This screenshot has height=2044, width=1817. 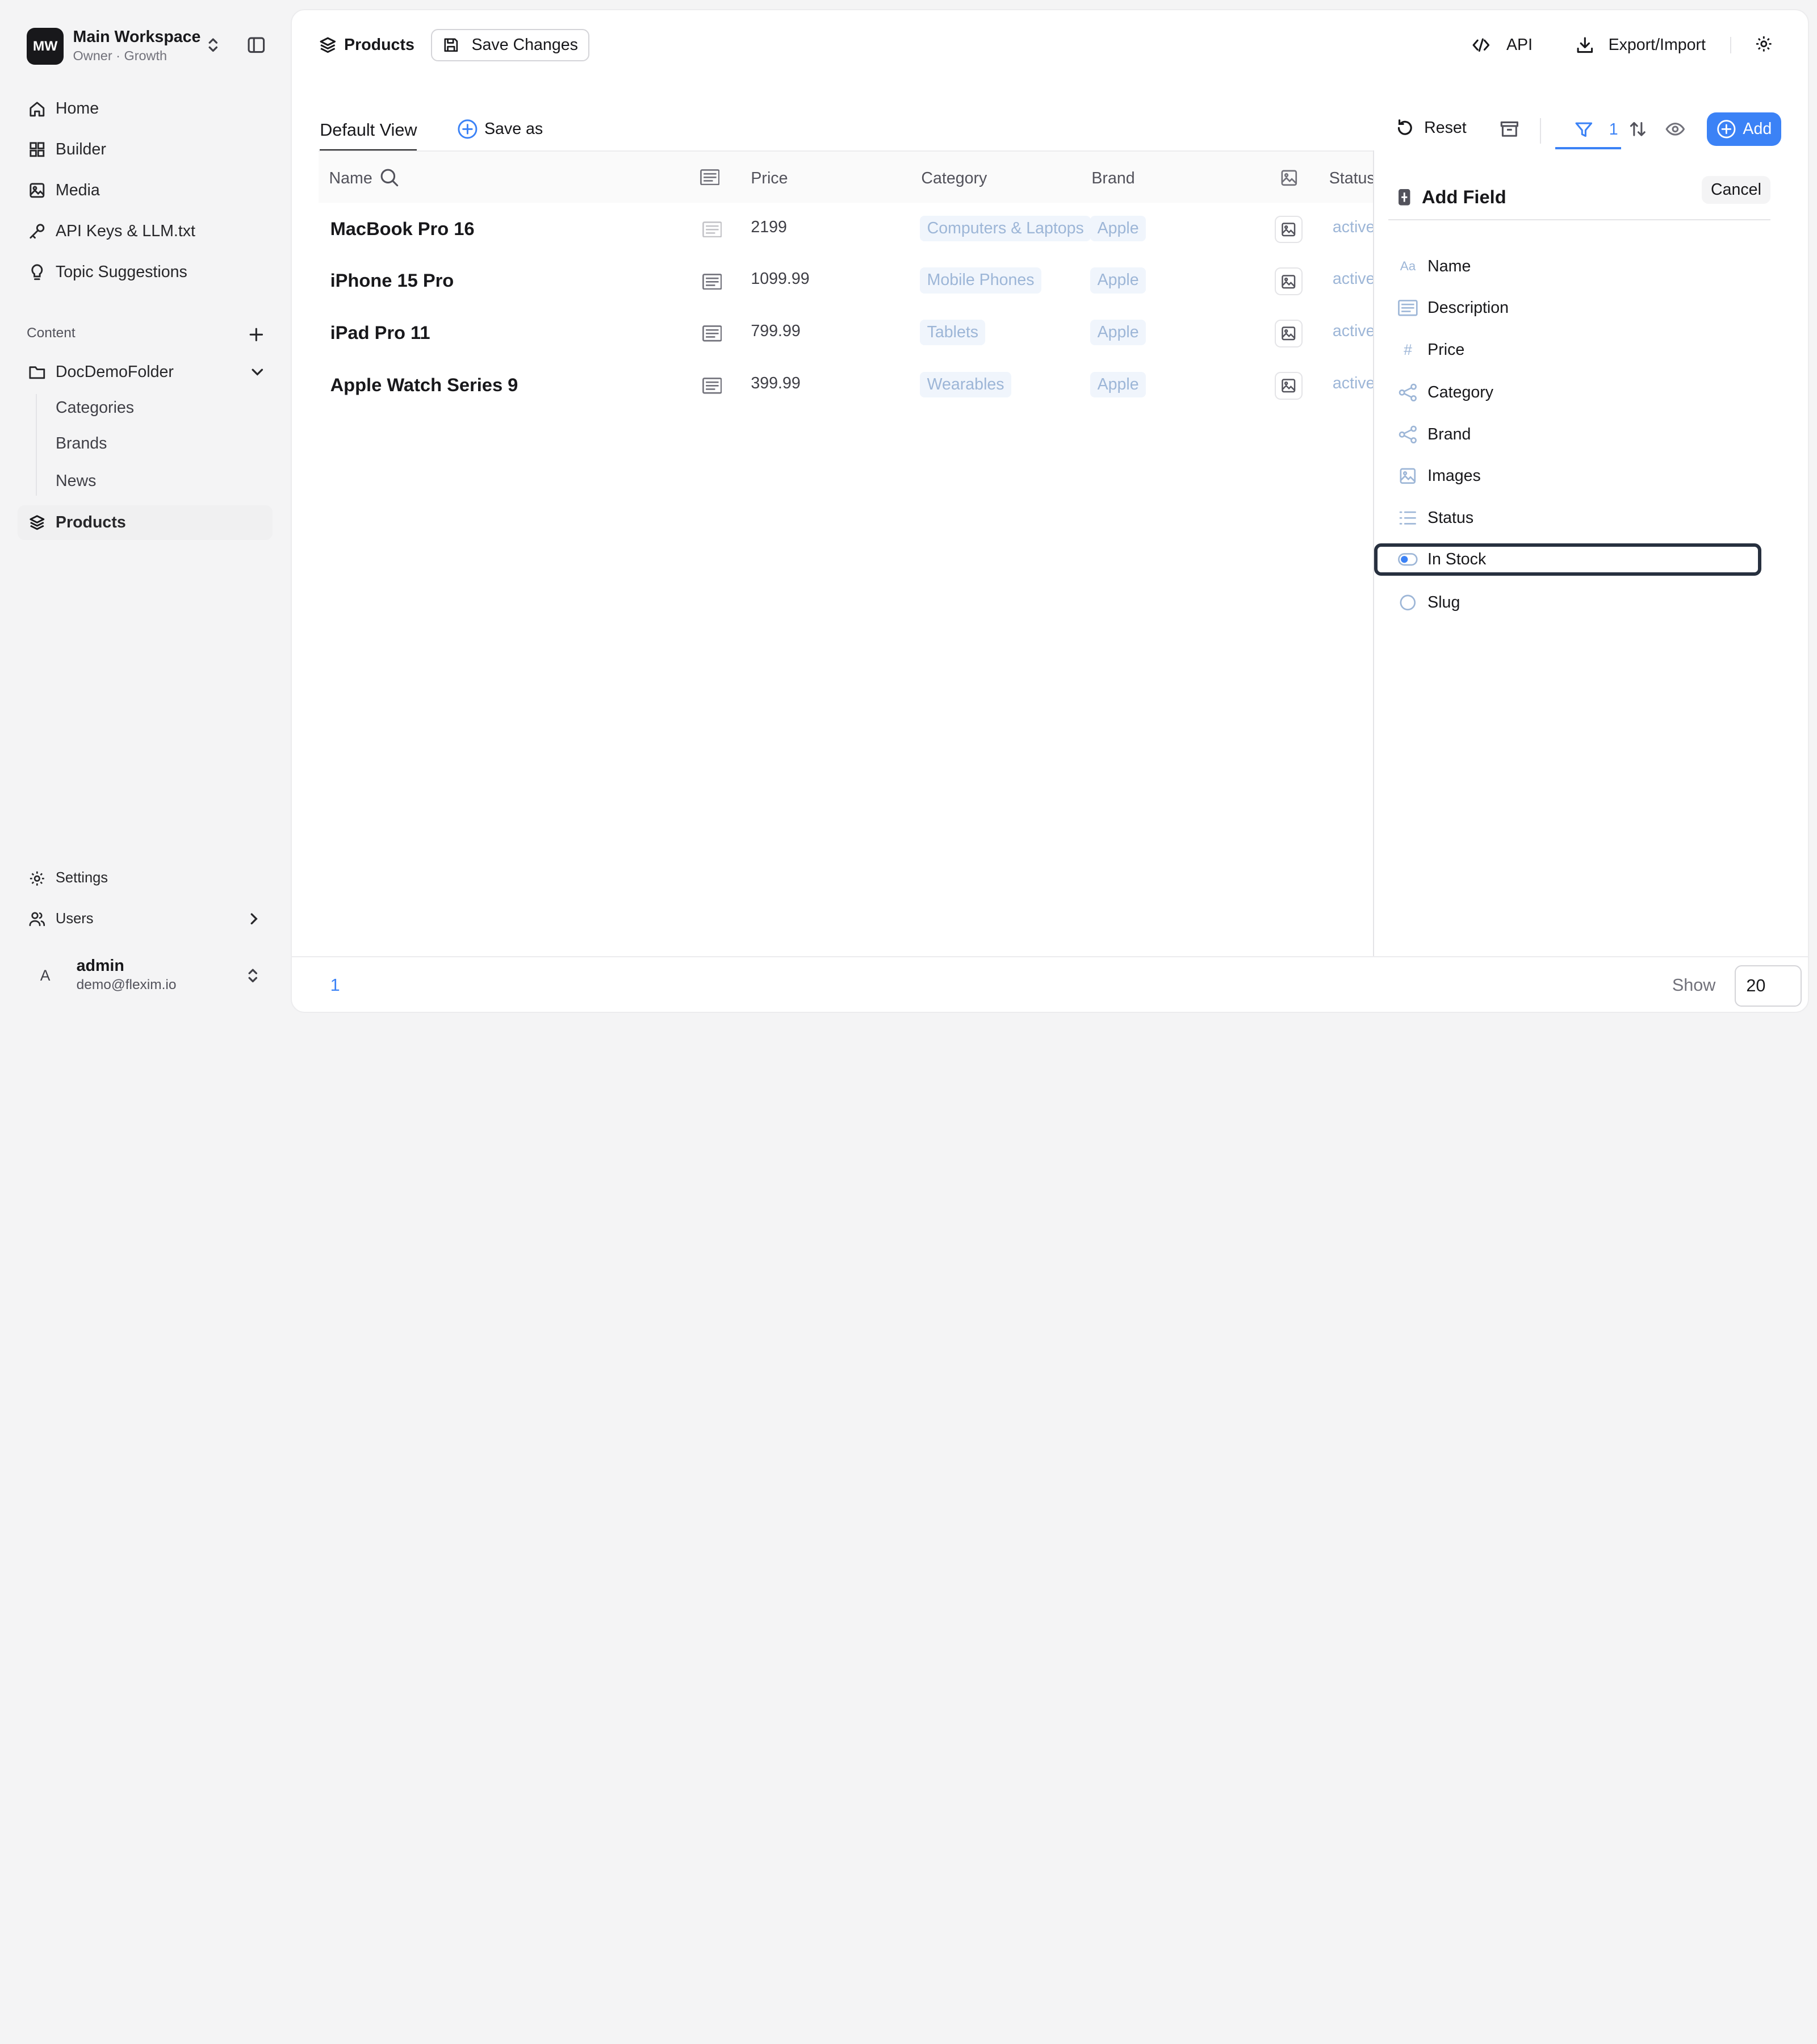 I want to click on status-badge: active, so click(x=1353, y=226).